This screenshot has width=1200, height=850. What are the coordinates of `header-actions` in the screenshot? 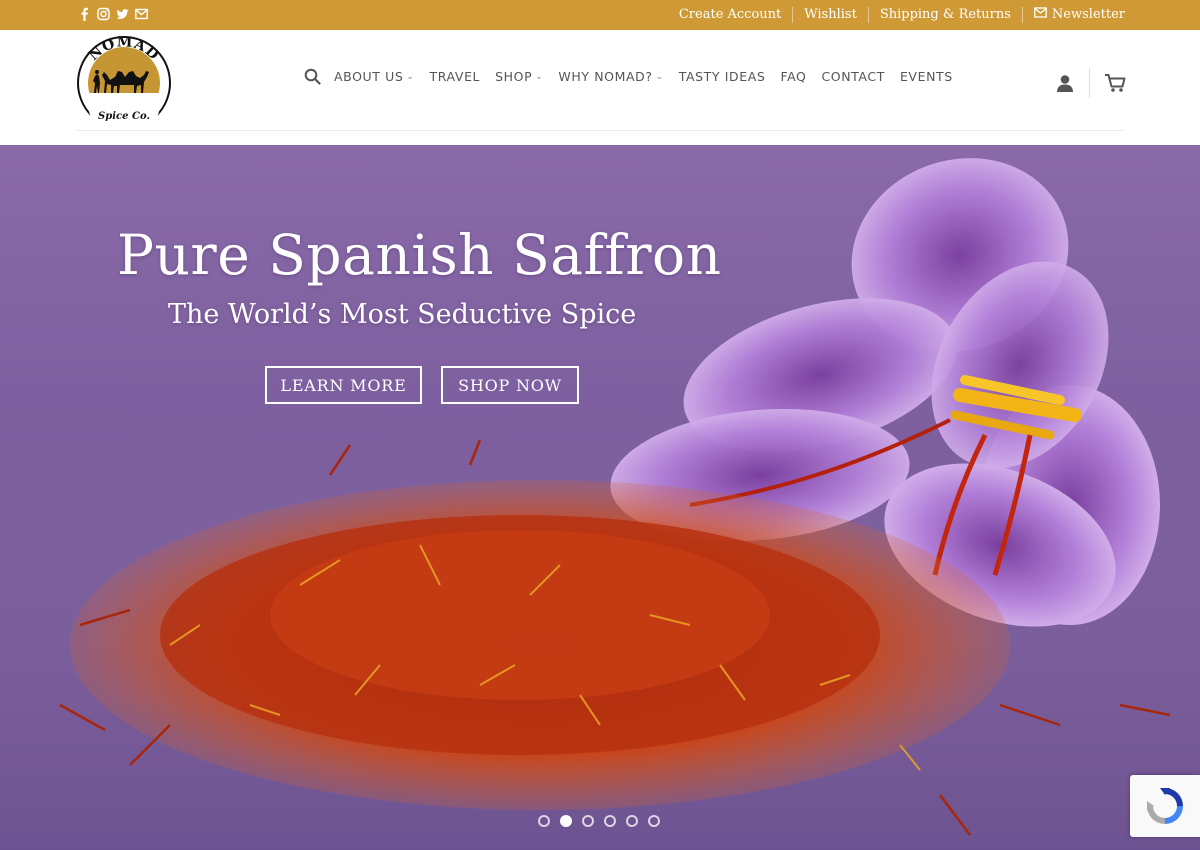 It's located at (1090, 83).